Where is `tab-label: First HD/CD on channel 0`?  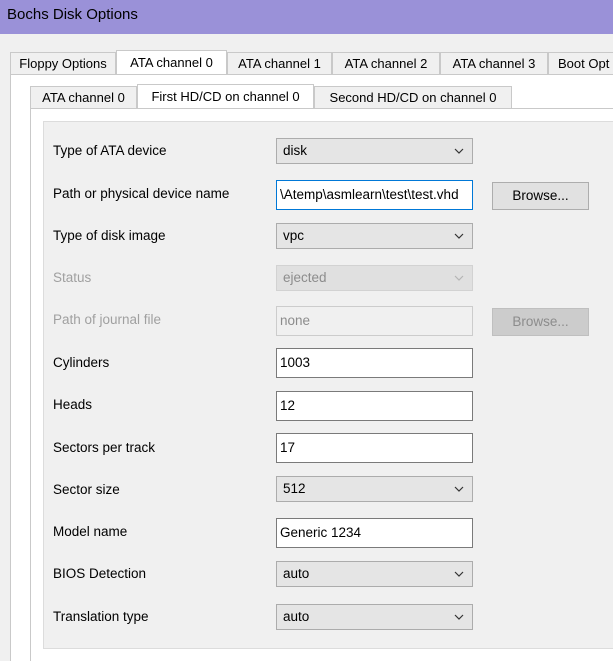 tab-label: First HD/CD on channel 0 is located at coordinates (225, 96).